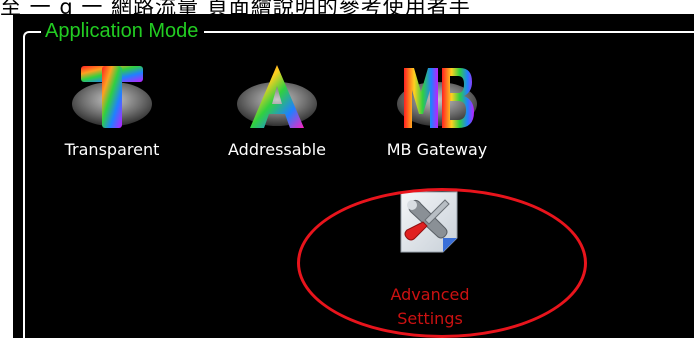  I want to click on mode-label: MB Gateway, so click(437, 149).